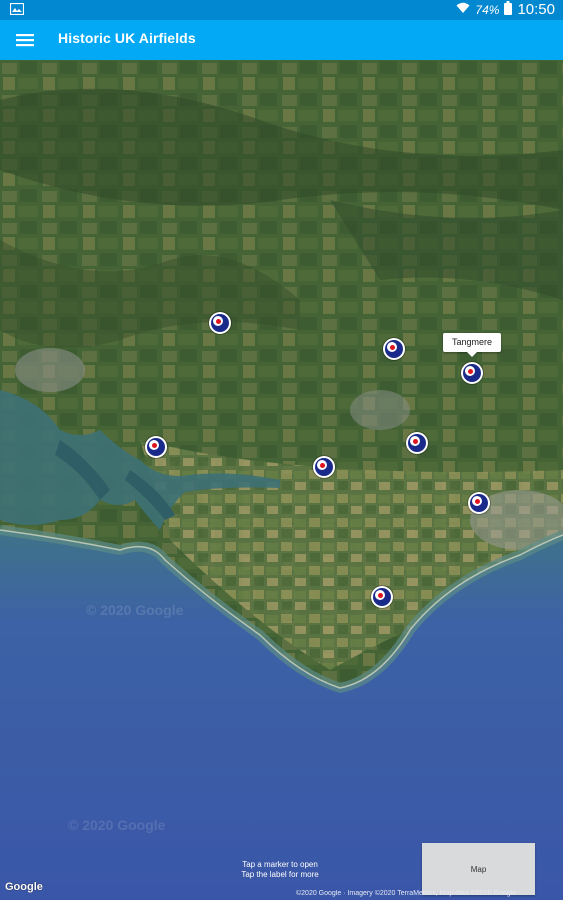 The width and height of the screenshot is (563, 900). I want to click on hint-line: Tap a marker to open, so click(280, 864).